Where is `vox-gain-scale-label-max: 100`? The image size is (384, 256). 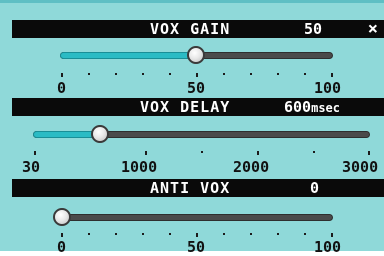
vox-gain-scale-label-max: 100 is located at coordinates (328, 88).